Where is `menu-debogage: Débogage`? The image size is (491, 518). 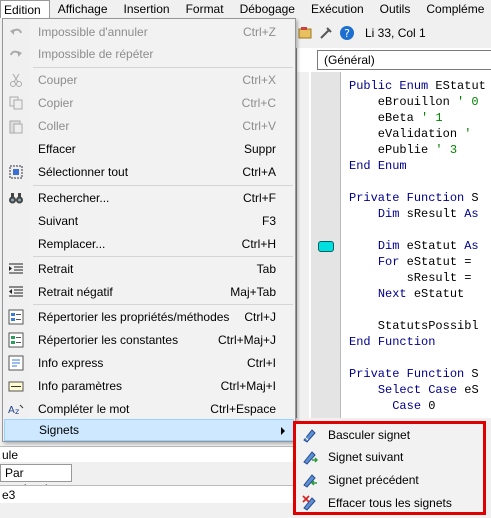
menu-debogage: Débogage is located at coordinates (267, 9).